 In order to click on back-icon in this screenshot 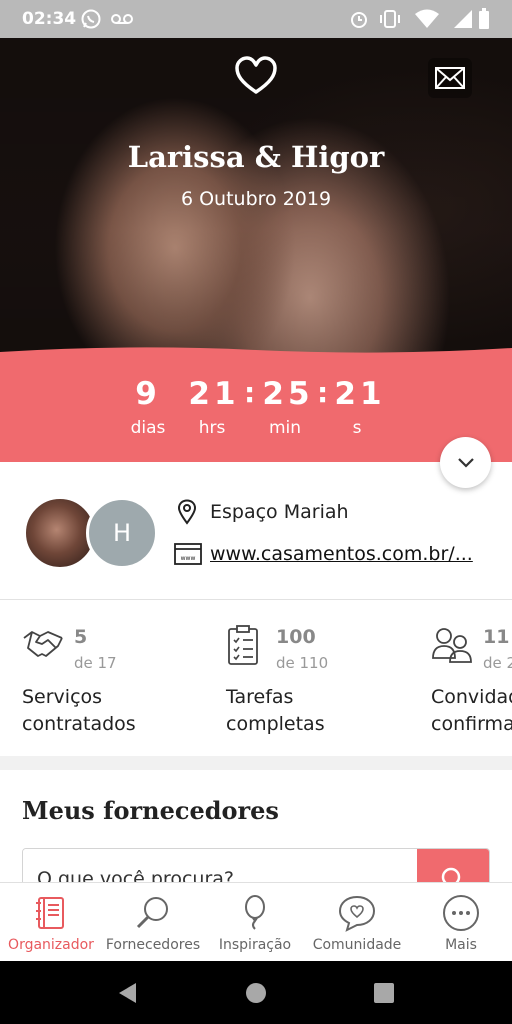, I will do `click(127, 993)`.